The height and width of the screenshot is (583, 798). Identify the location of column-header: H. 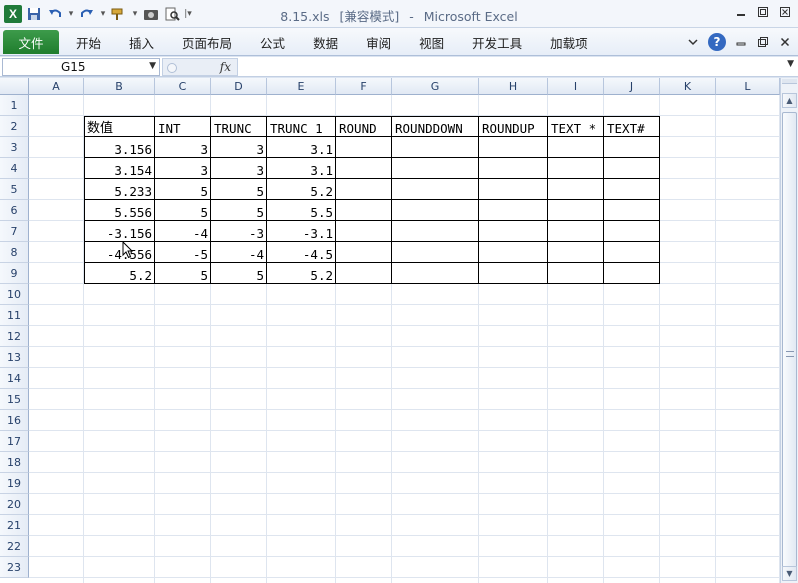
(513, 86).